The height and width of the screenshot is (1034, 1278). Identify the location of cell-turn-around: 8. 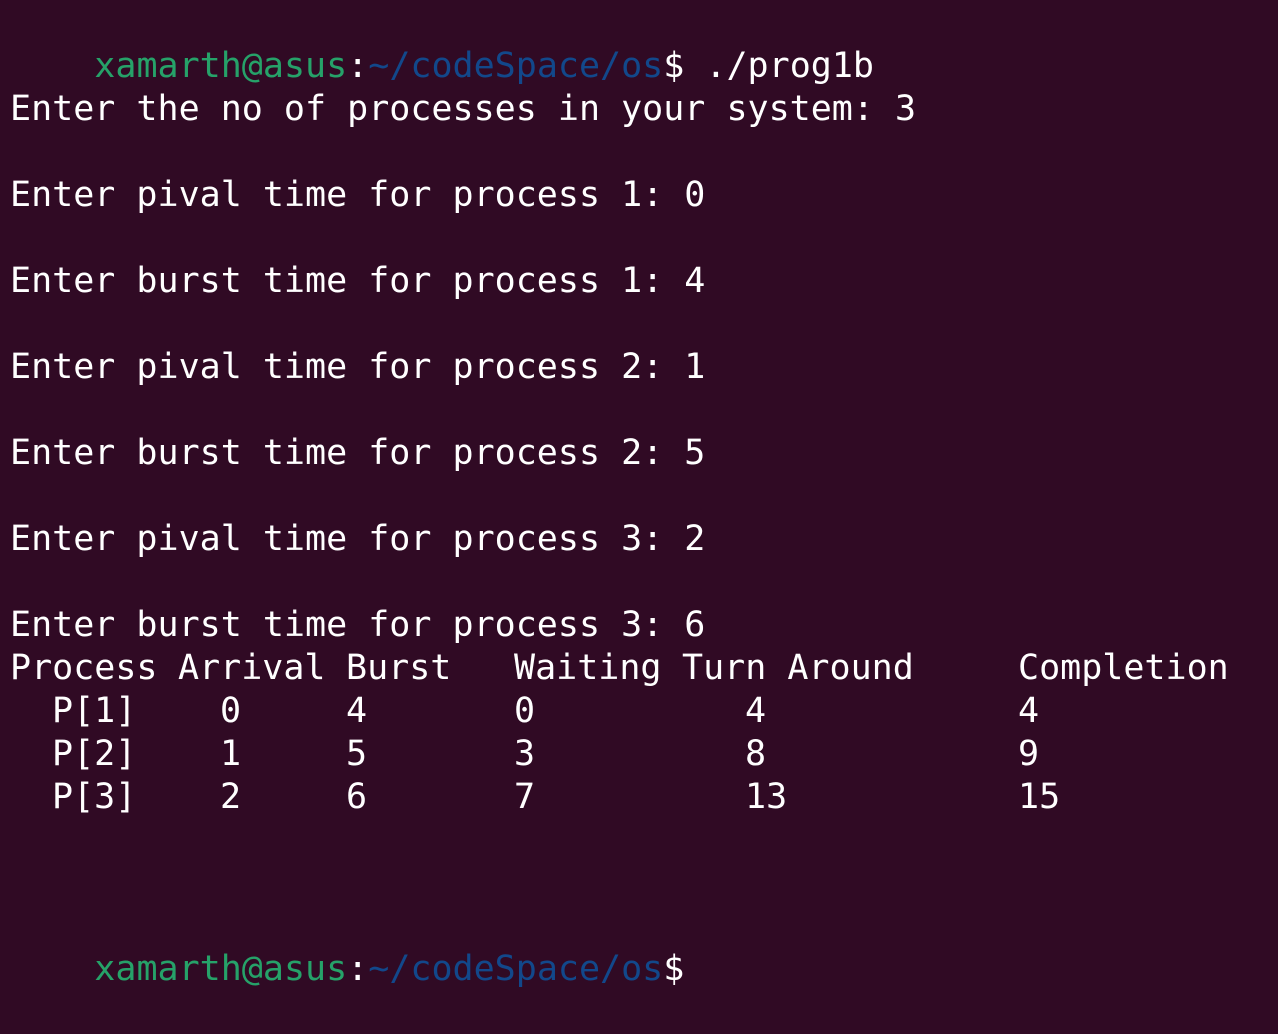
(756, 754).